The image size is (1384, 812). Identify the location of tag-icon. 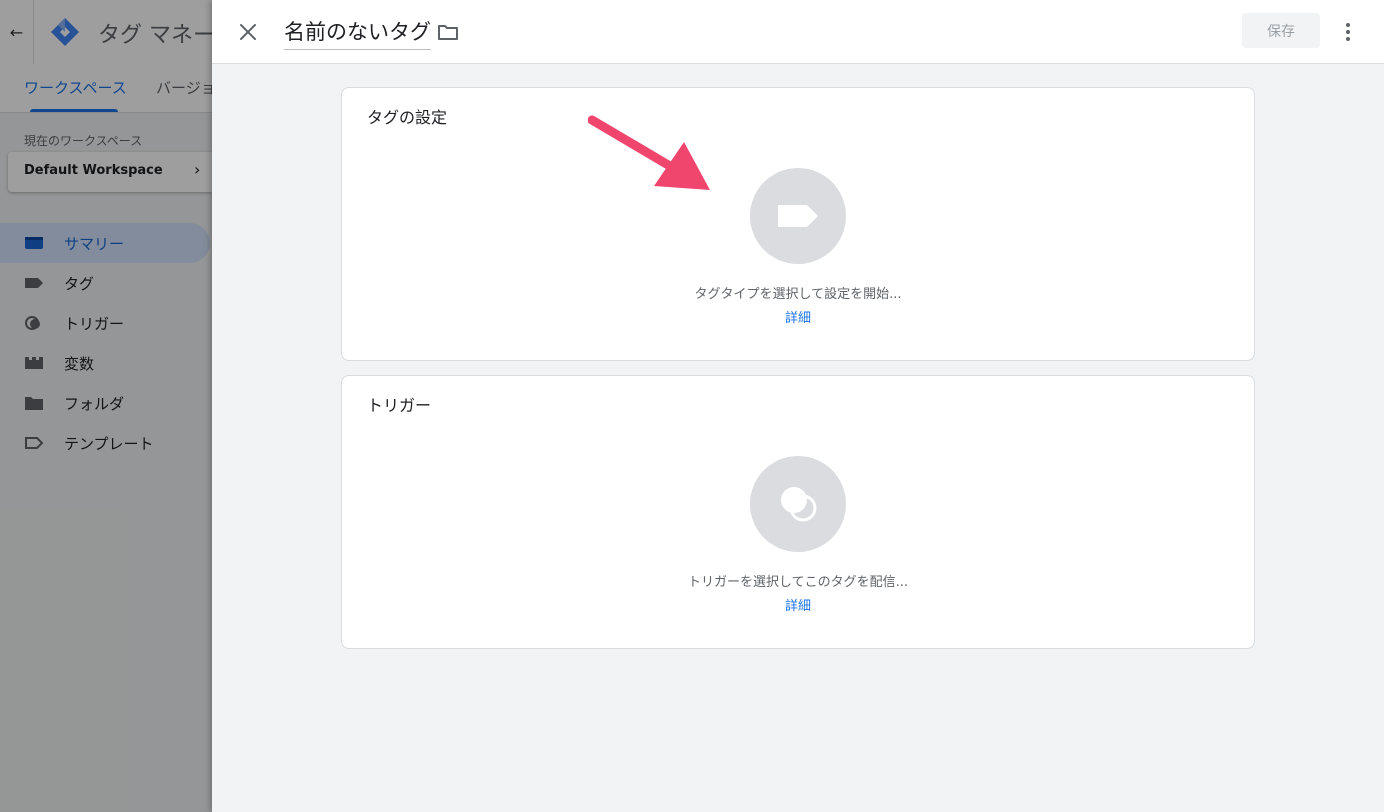
(798, 216).